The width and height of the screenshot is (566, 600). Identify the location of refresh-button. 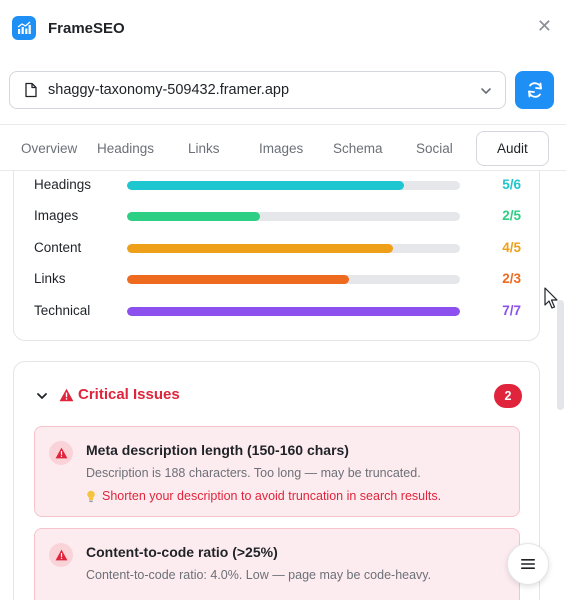
(534, 90).